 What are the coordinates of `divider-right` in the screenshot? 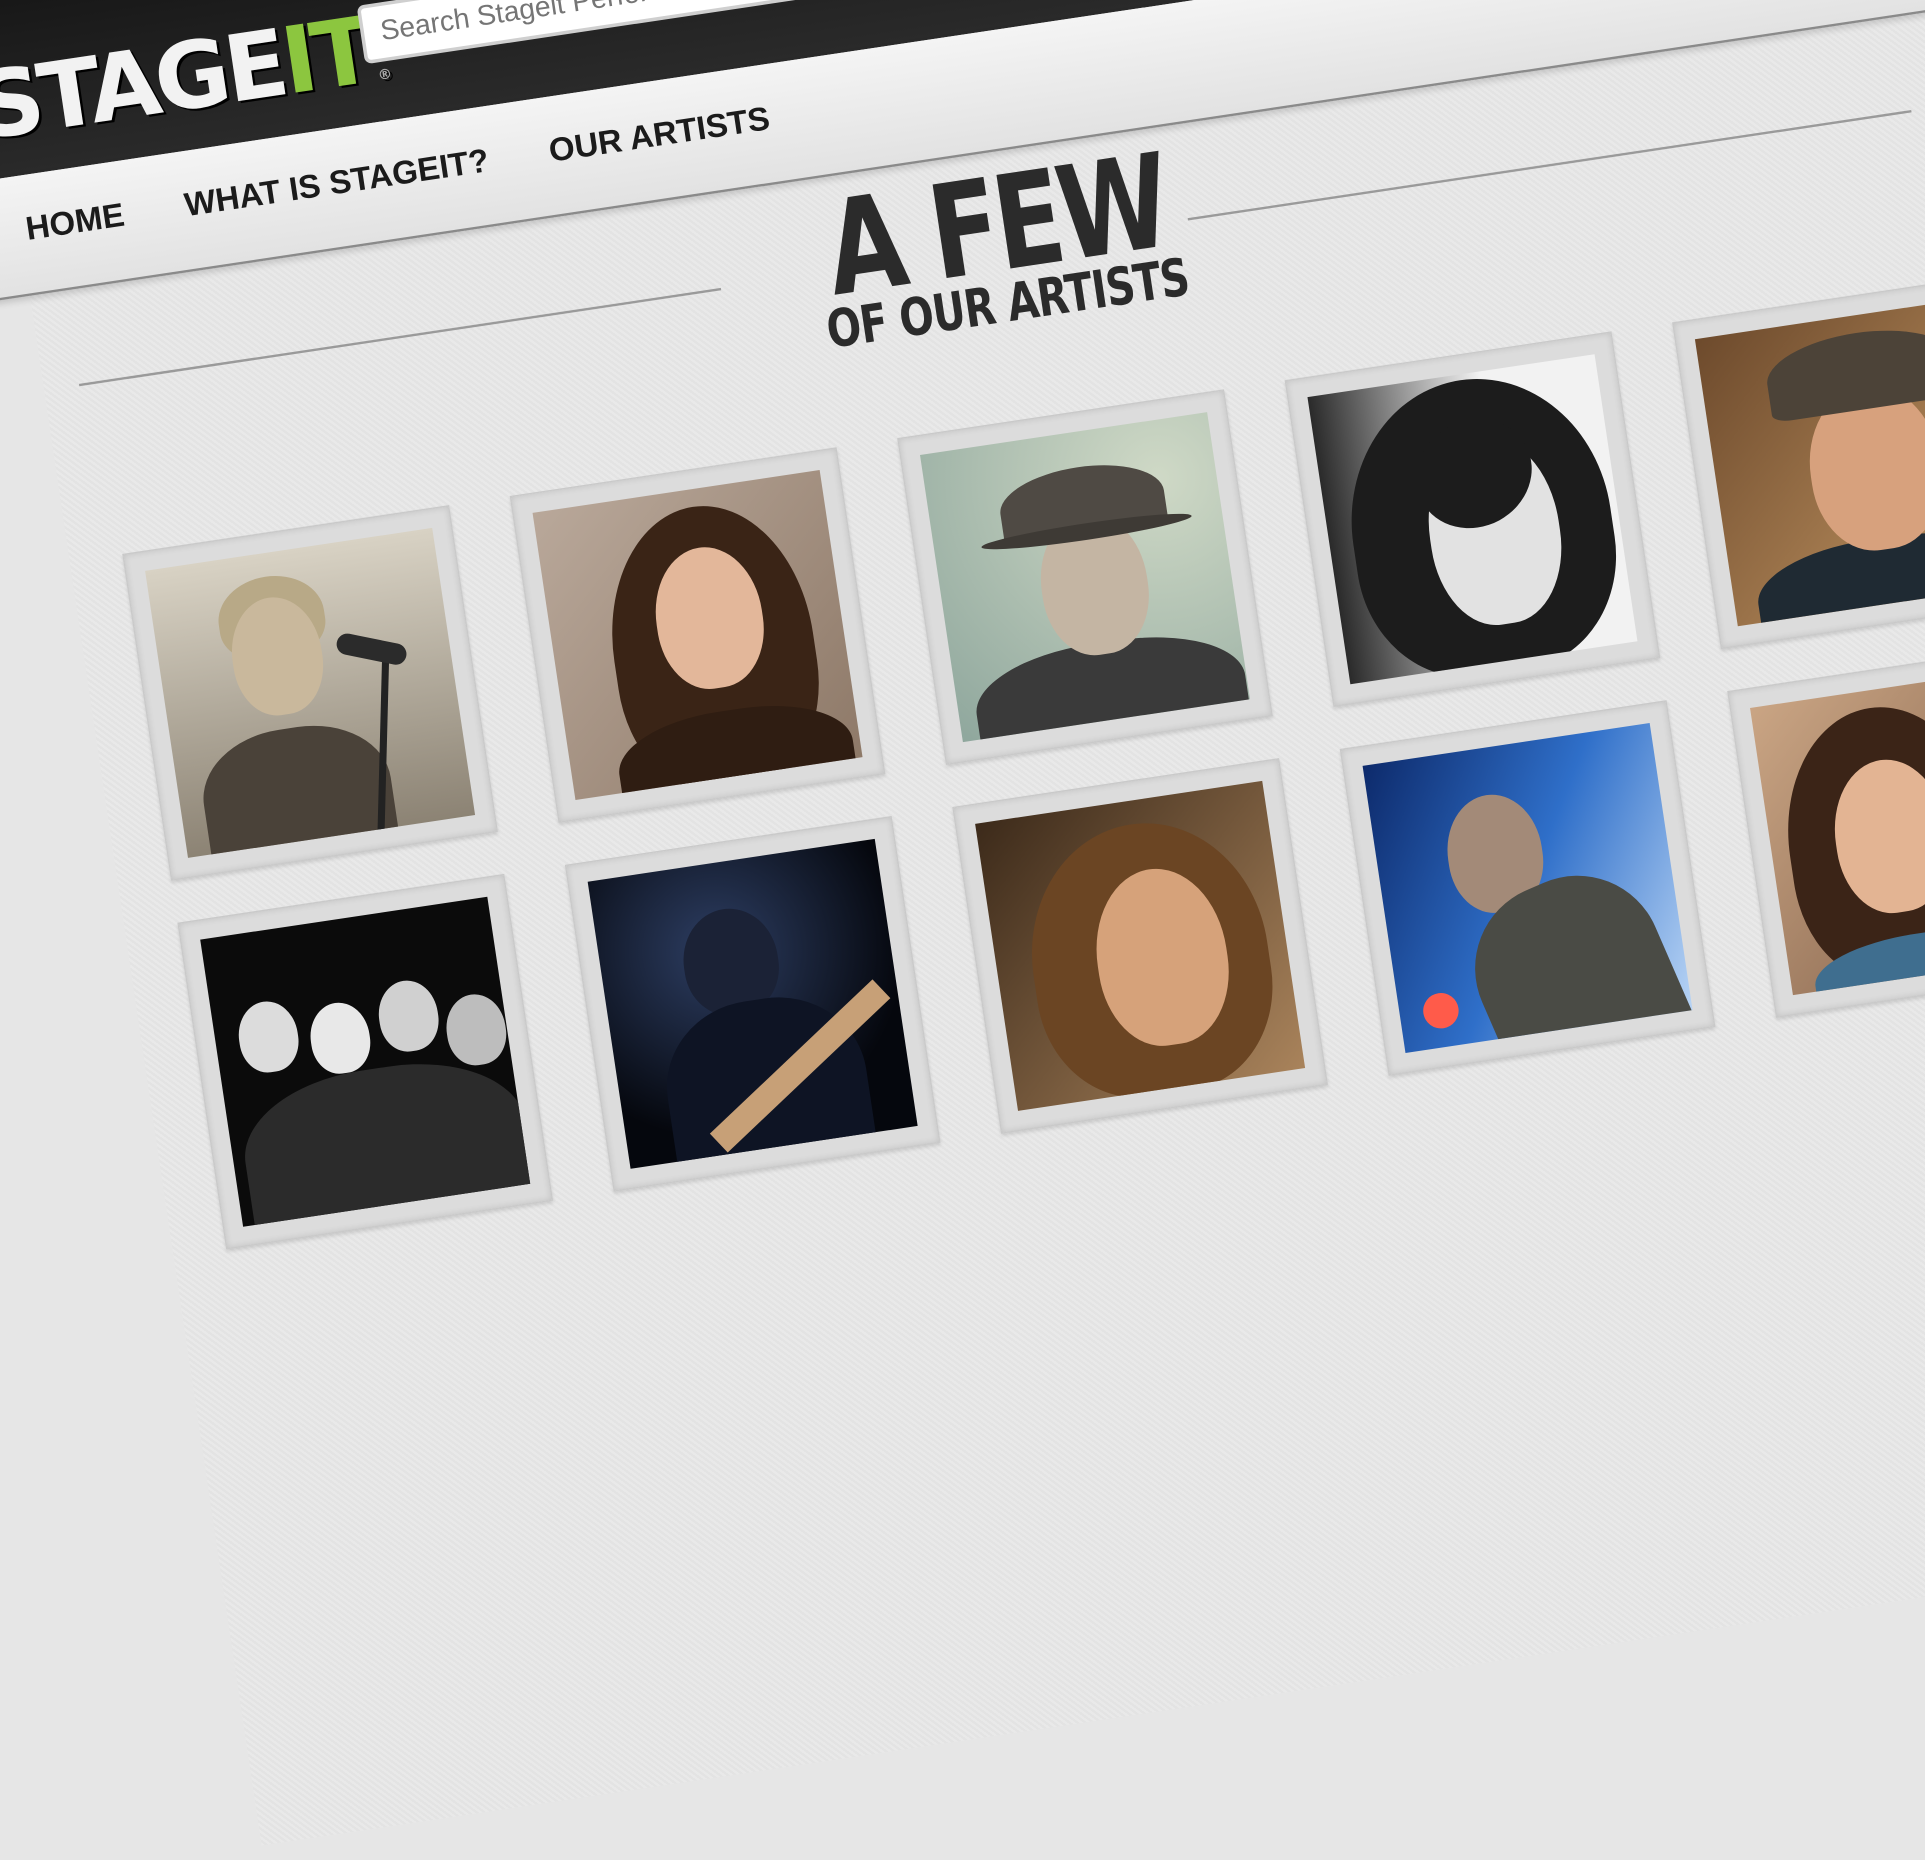 It's located at (1549, 165).